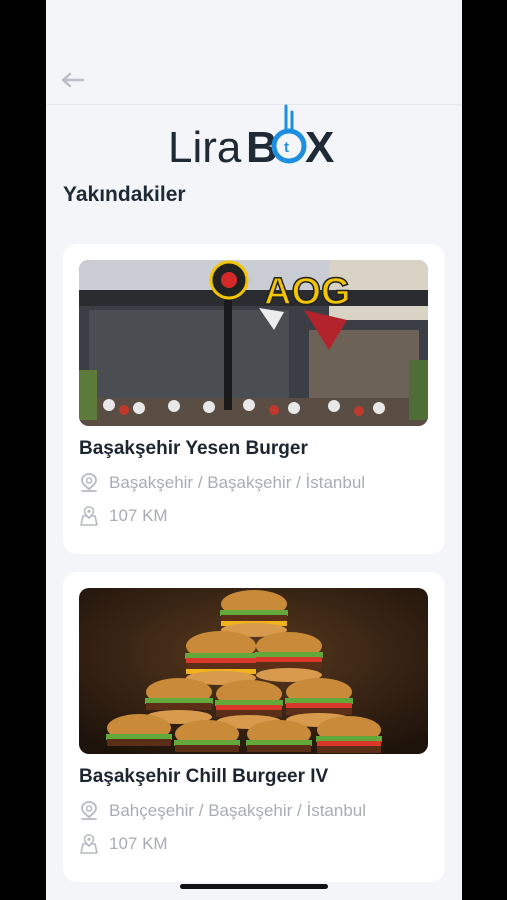 Image resolution: width=507 pixels, height=900 pixels. I want to click on restaurant-location: Başakşehir / Başakşehir / İstanbul, so click(237, 482).